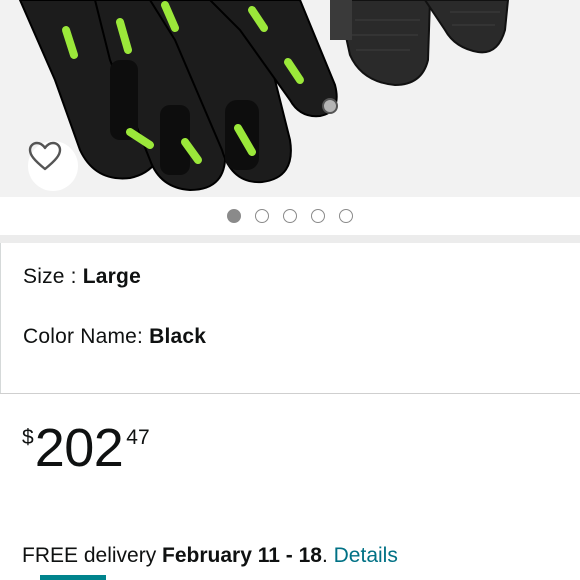 The width and height of the screenshot is (580, 580). What do you see at coordinates (86, 336) in the screenshot?
I see `color-label: Color Name:` at bounding box center [86, 336].